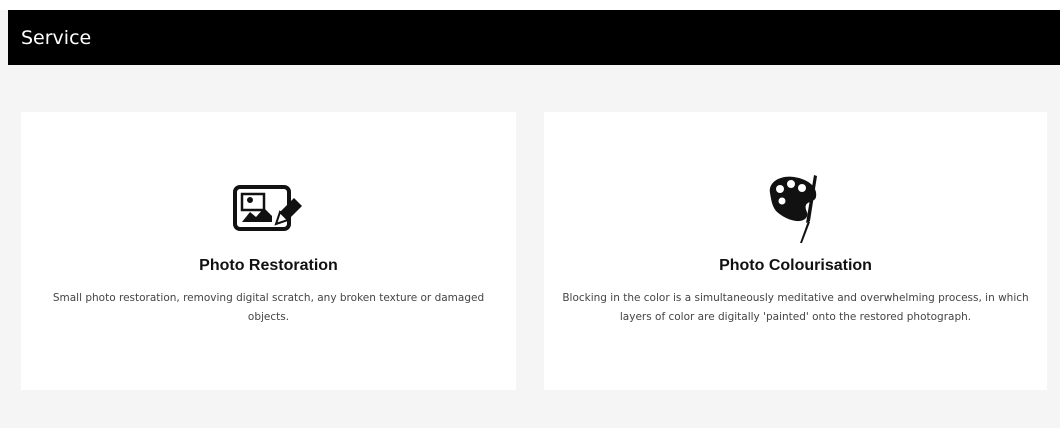 This screenshot has height=428, width=1060. Describe the element at coordinates (796, 209) in the screenshot. I see `palette-brush-icon` at that location.